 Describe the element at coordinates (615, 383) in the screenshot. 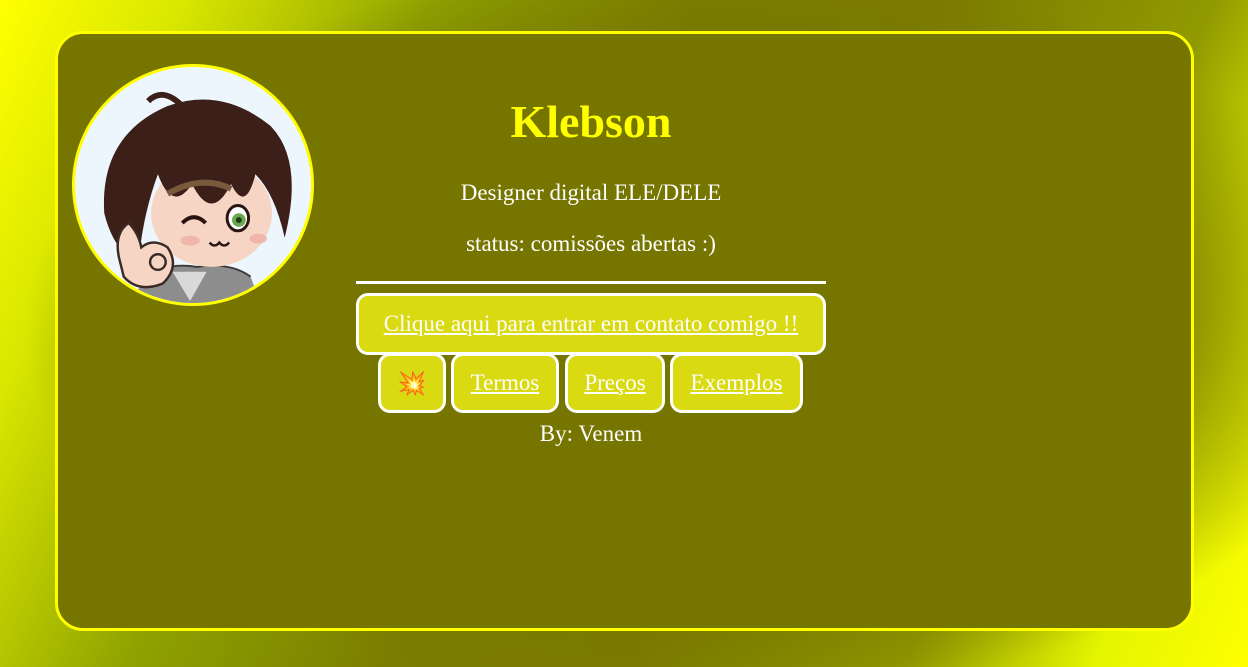

I see `prices-link-button: Preços` at that location.